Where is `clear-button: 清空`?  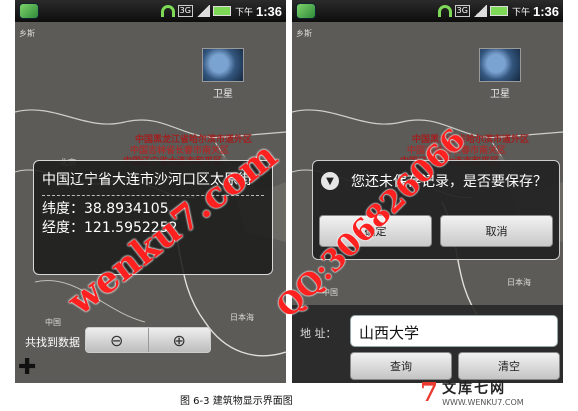 clear-button: 清空 is located at coordinates (509, 366).